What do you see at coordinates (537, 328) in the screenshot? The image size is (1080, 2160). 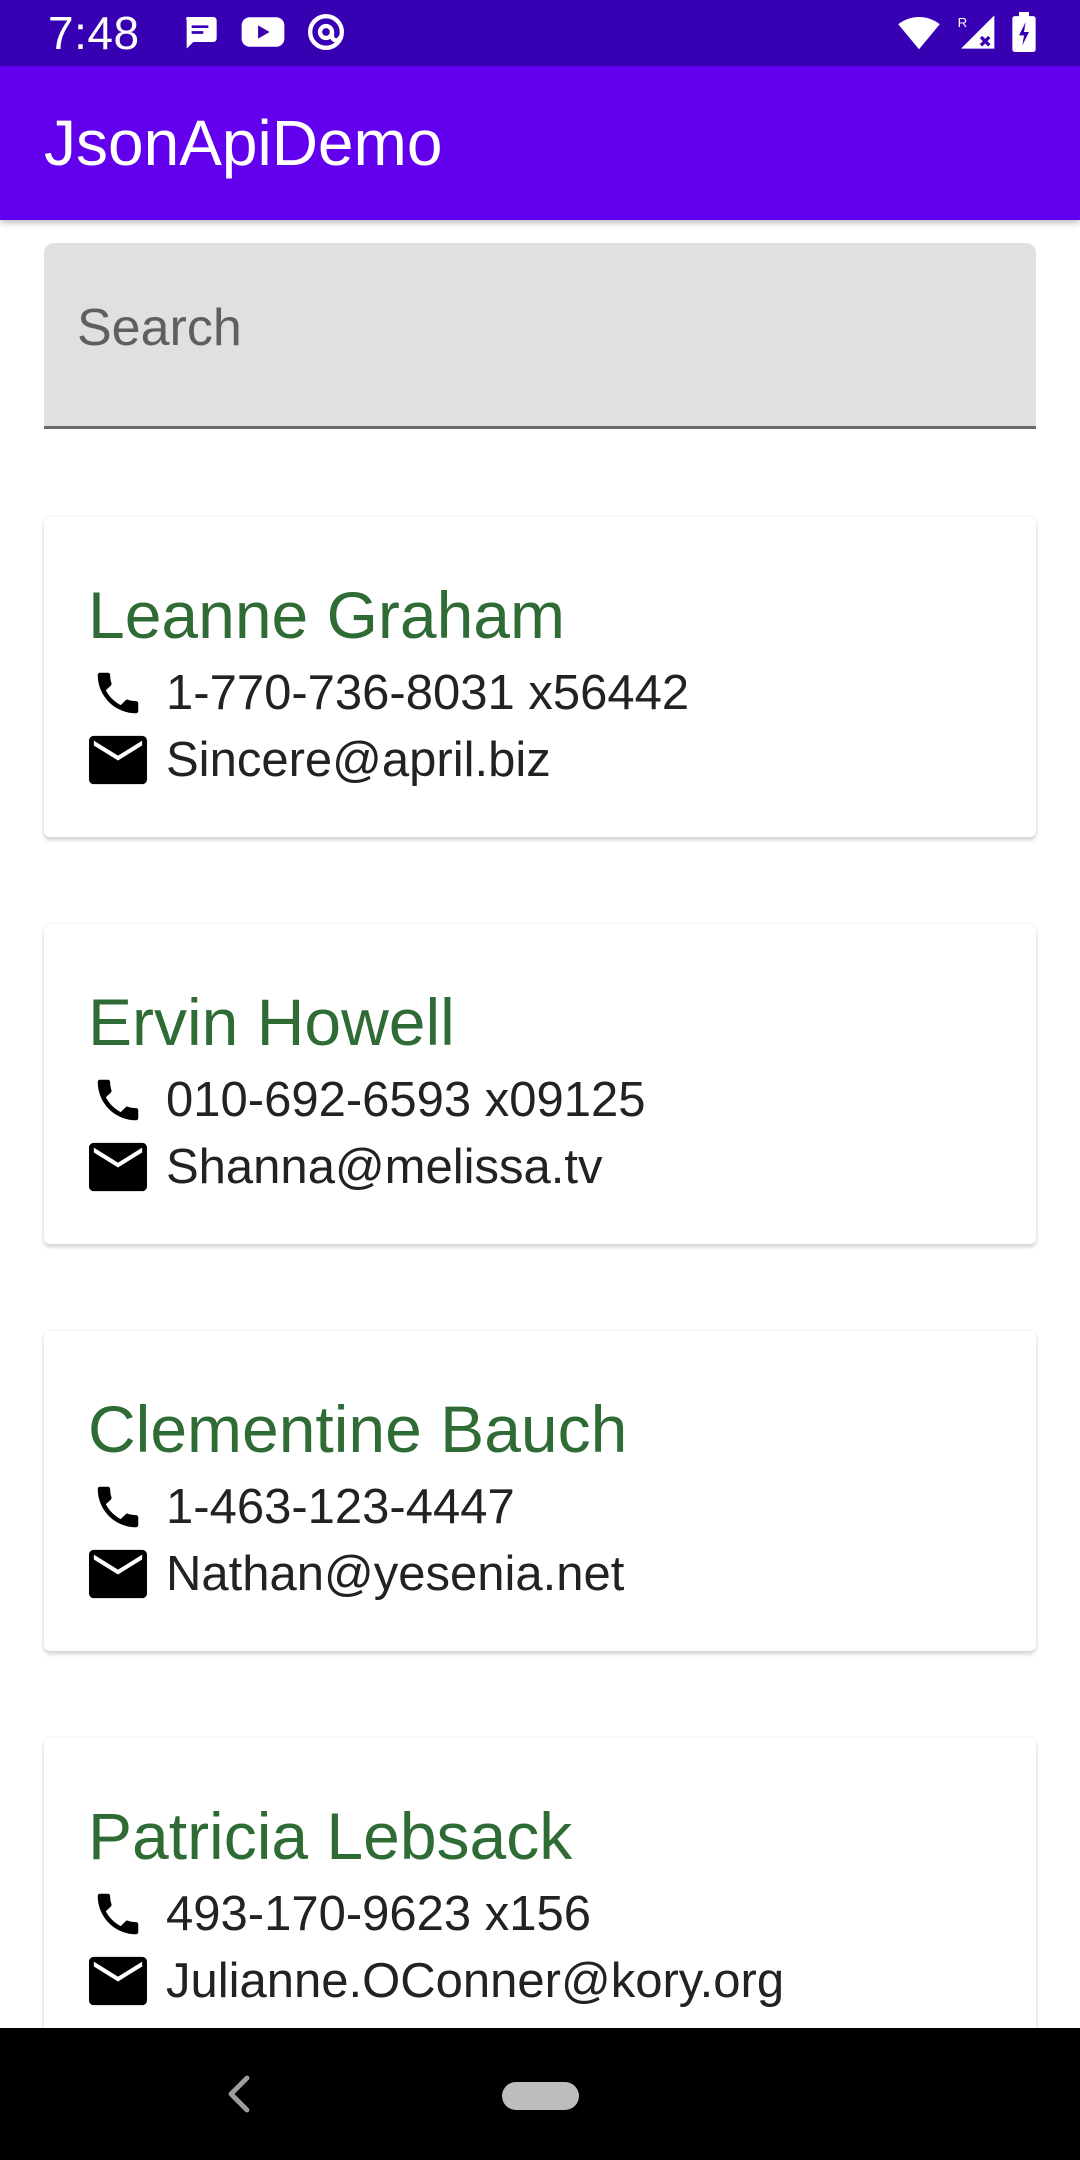 I see `search-input` at bounding box center [537, 328].